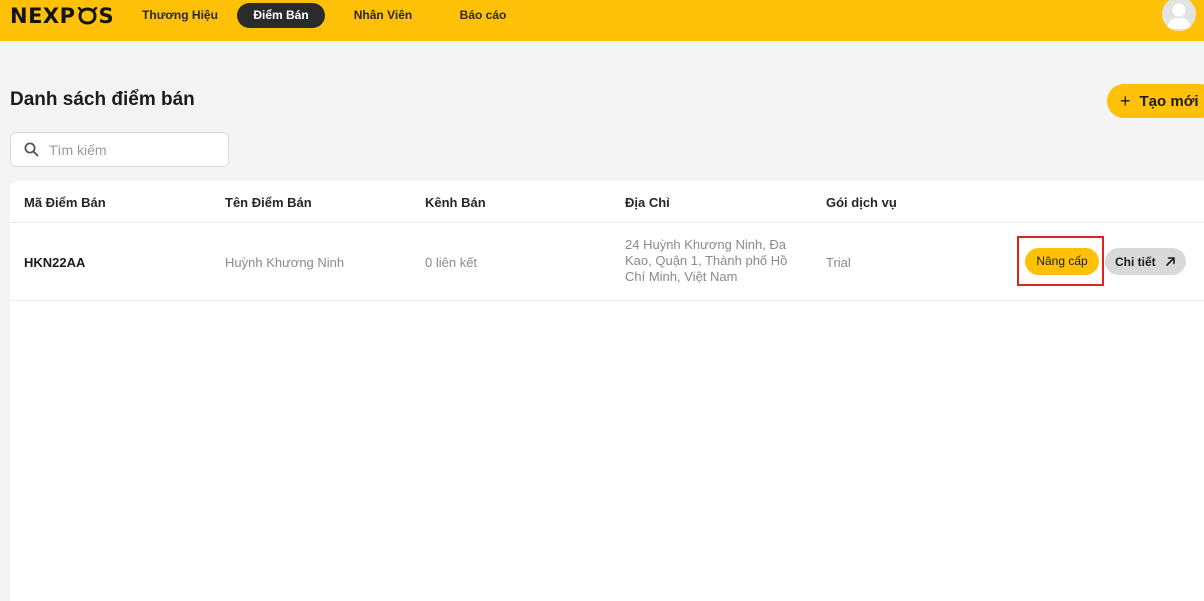 The width and height of the screenshot is (1204, 601). I want to click on user-silhouette-icon, so click(1179, 16).